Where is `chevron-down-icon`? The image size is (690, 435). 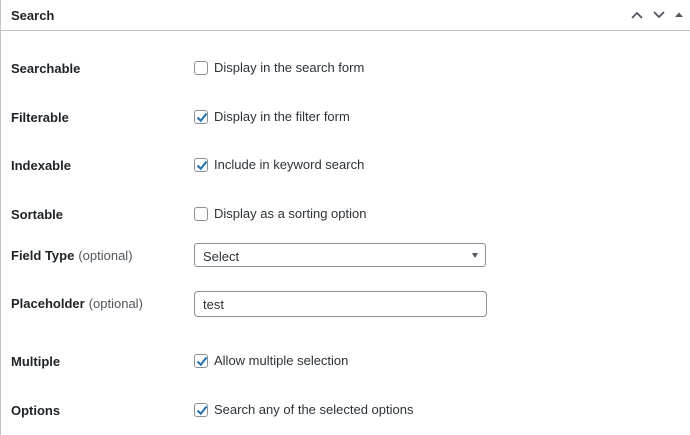 chevron-down-icon is located at coordinates (659, 15).